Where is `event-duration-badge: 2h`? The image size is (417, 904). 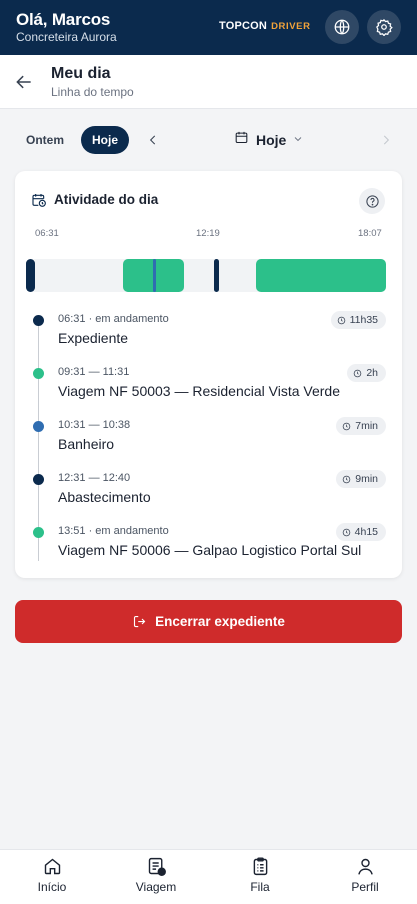
event-duration-badge: 2h is located at coordinates (366, 373).